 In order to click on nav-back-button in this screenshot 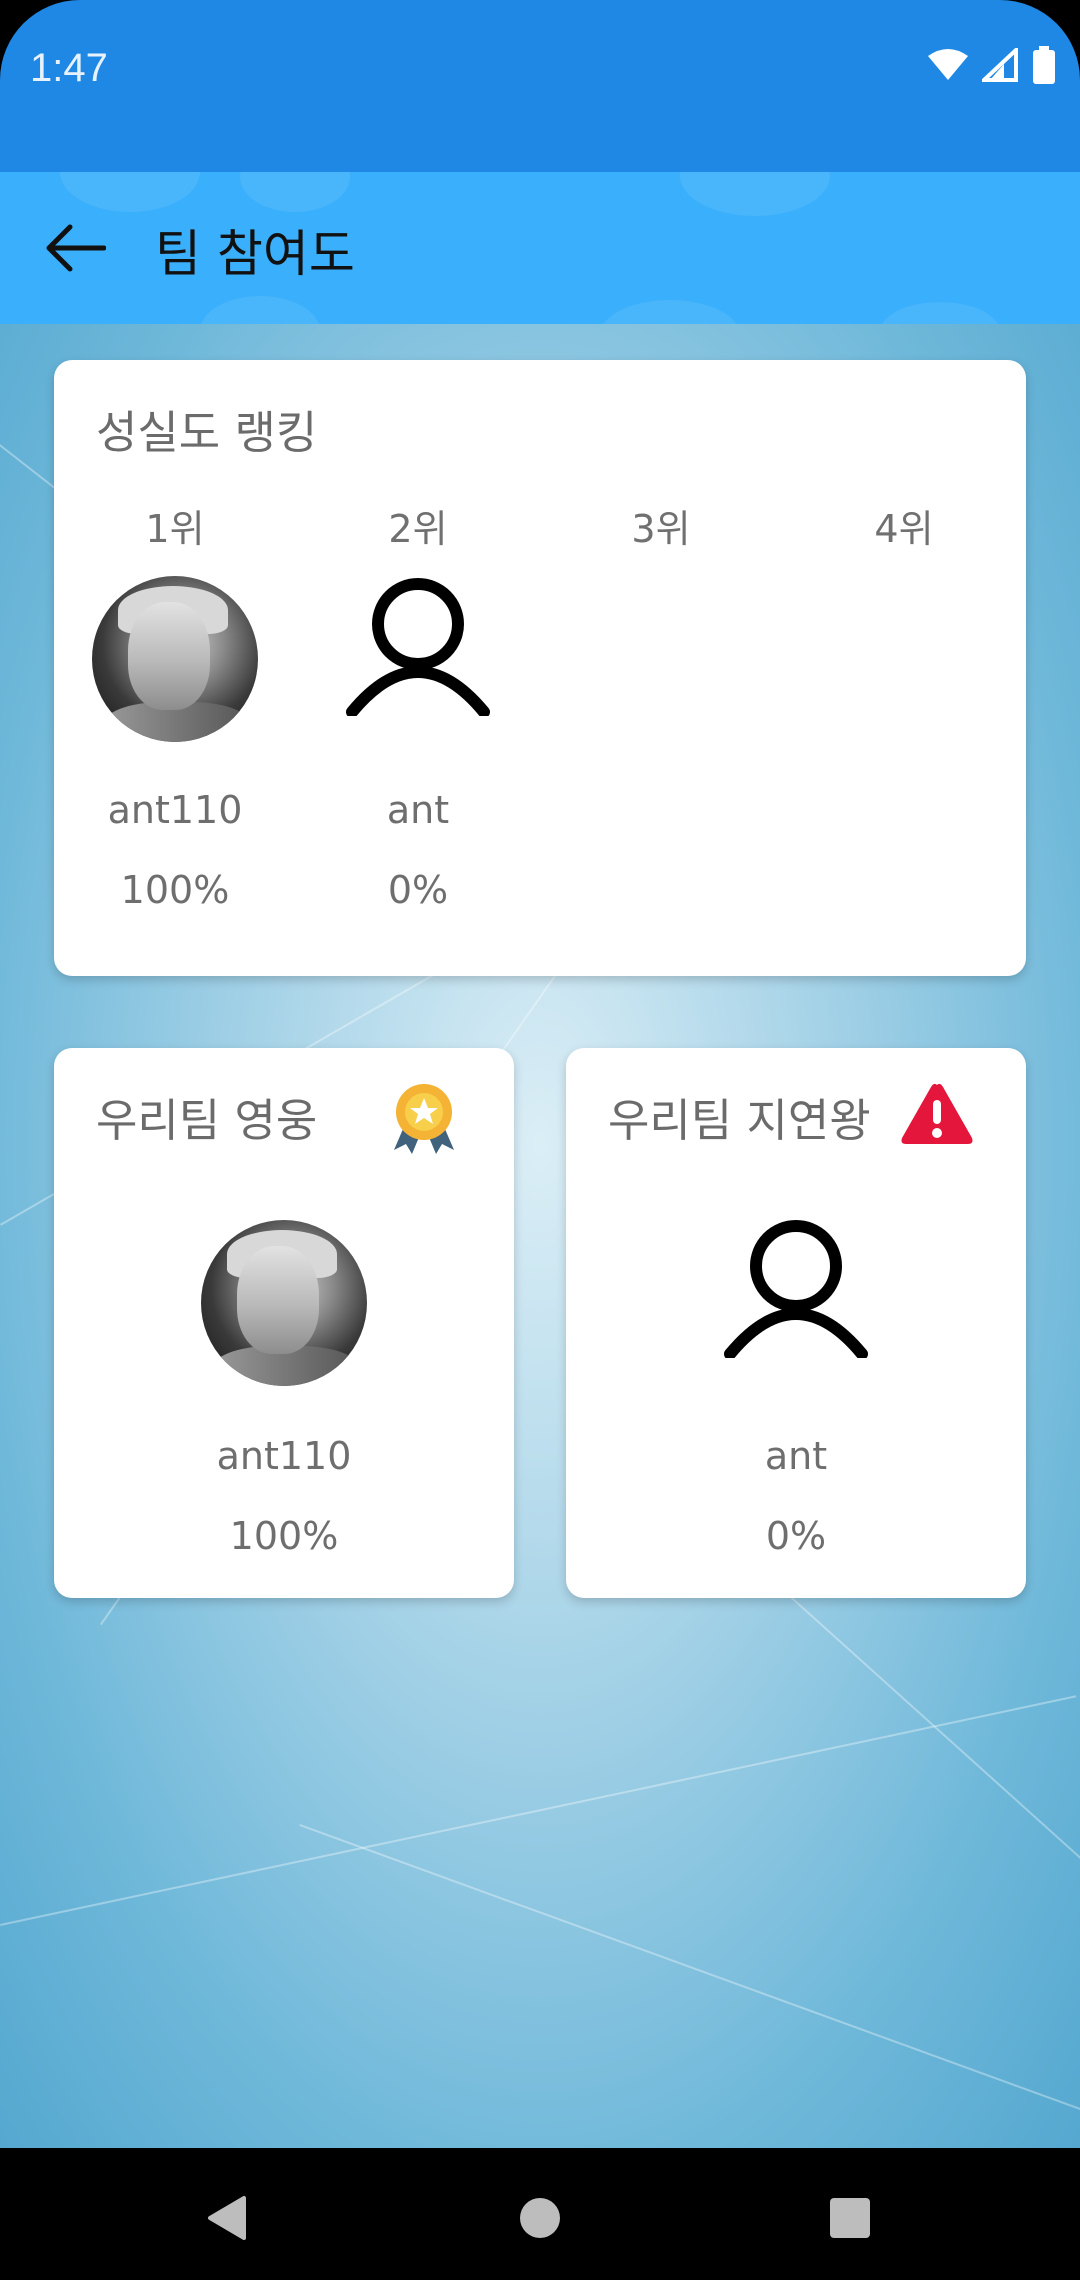, I will do `click(226, 2218)`.